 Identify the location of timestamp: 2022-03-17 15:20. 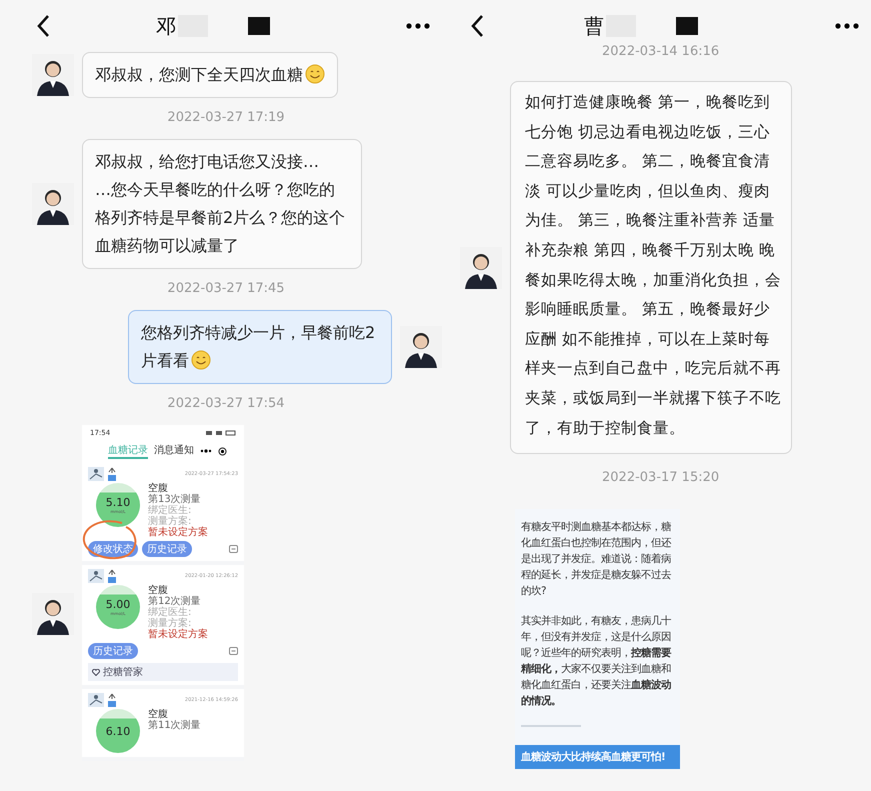
(661, 478).